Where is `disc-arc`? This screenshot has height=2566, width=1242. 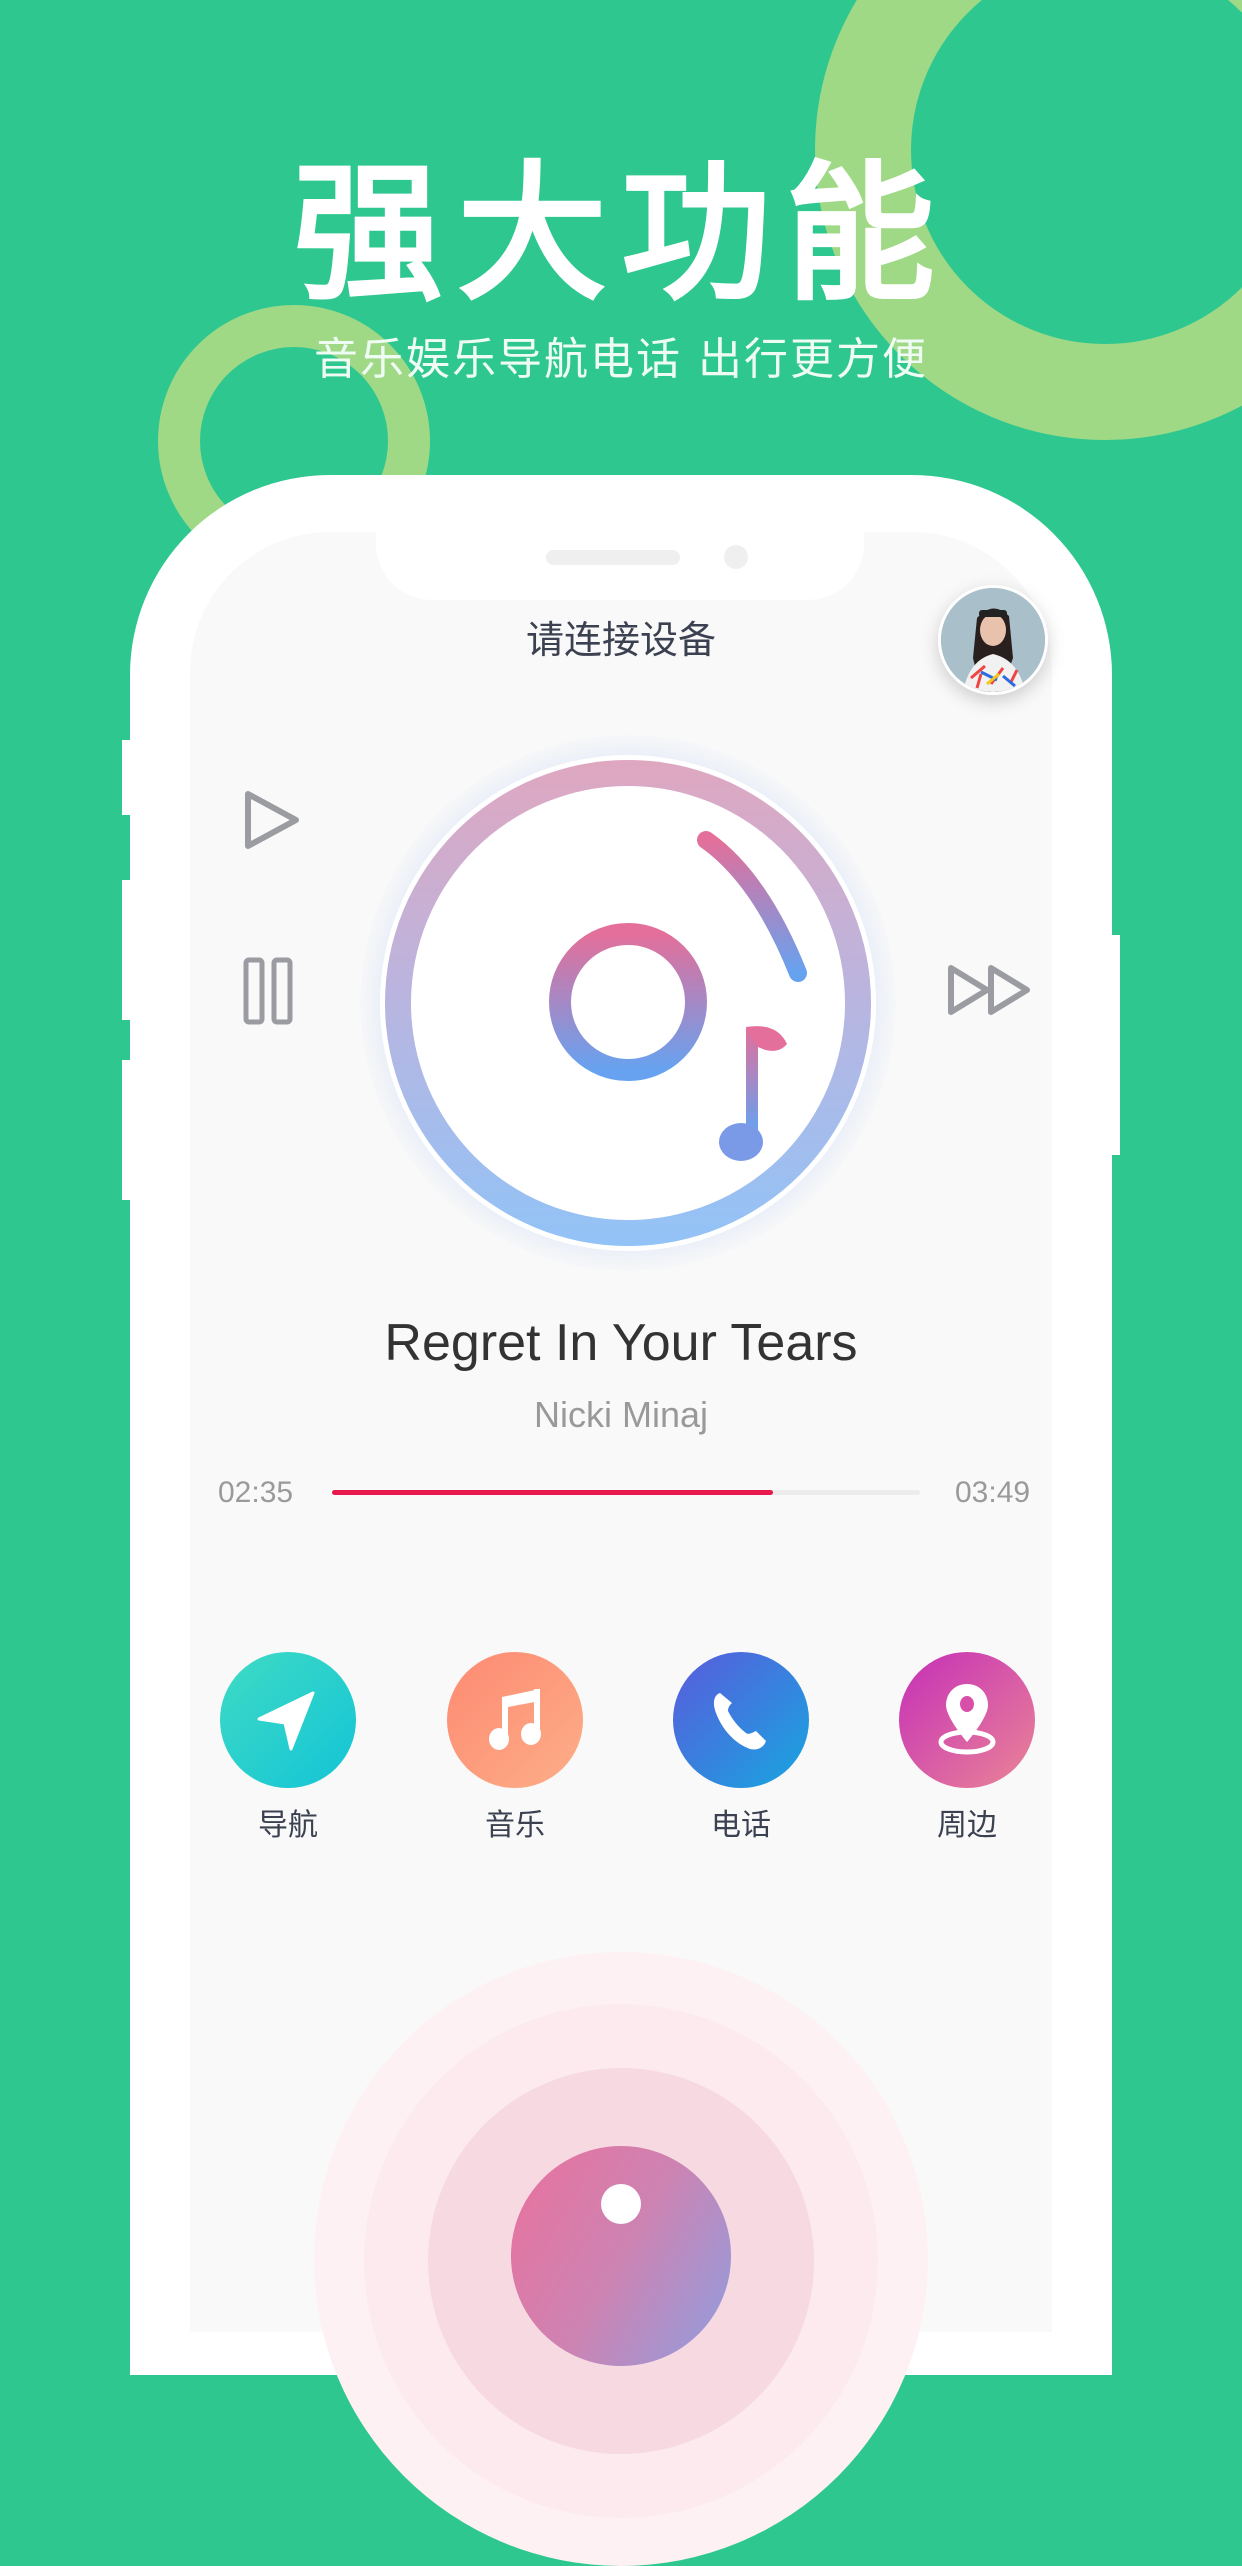 disc-arc is located at coordinates (752, 906).